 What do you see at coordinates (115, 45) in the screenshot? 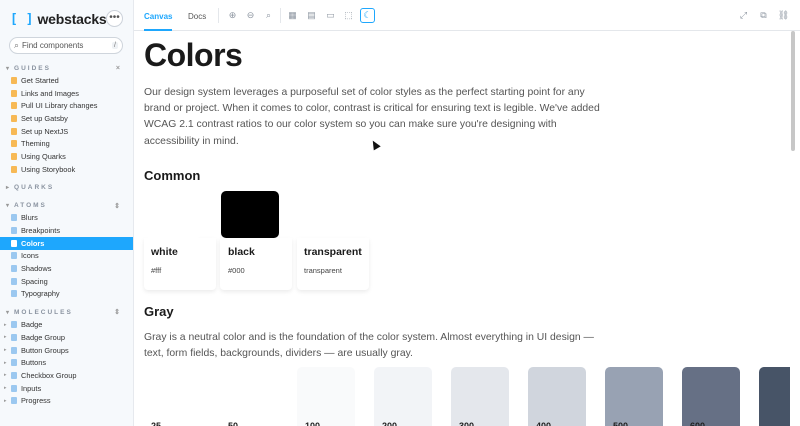
I see `search-shortcut-key: /` at bounding box center [115, 45].